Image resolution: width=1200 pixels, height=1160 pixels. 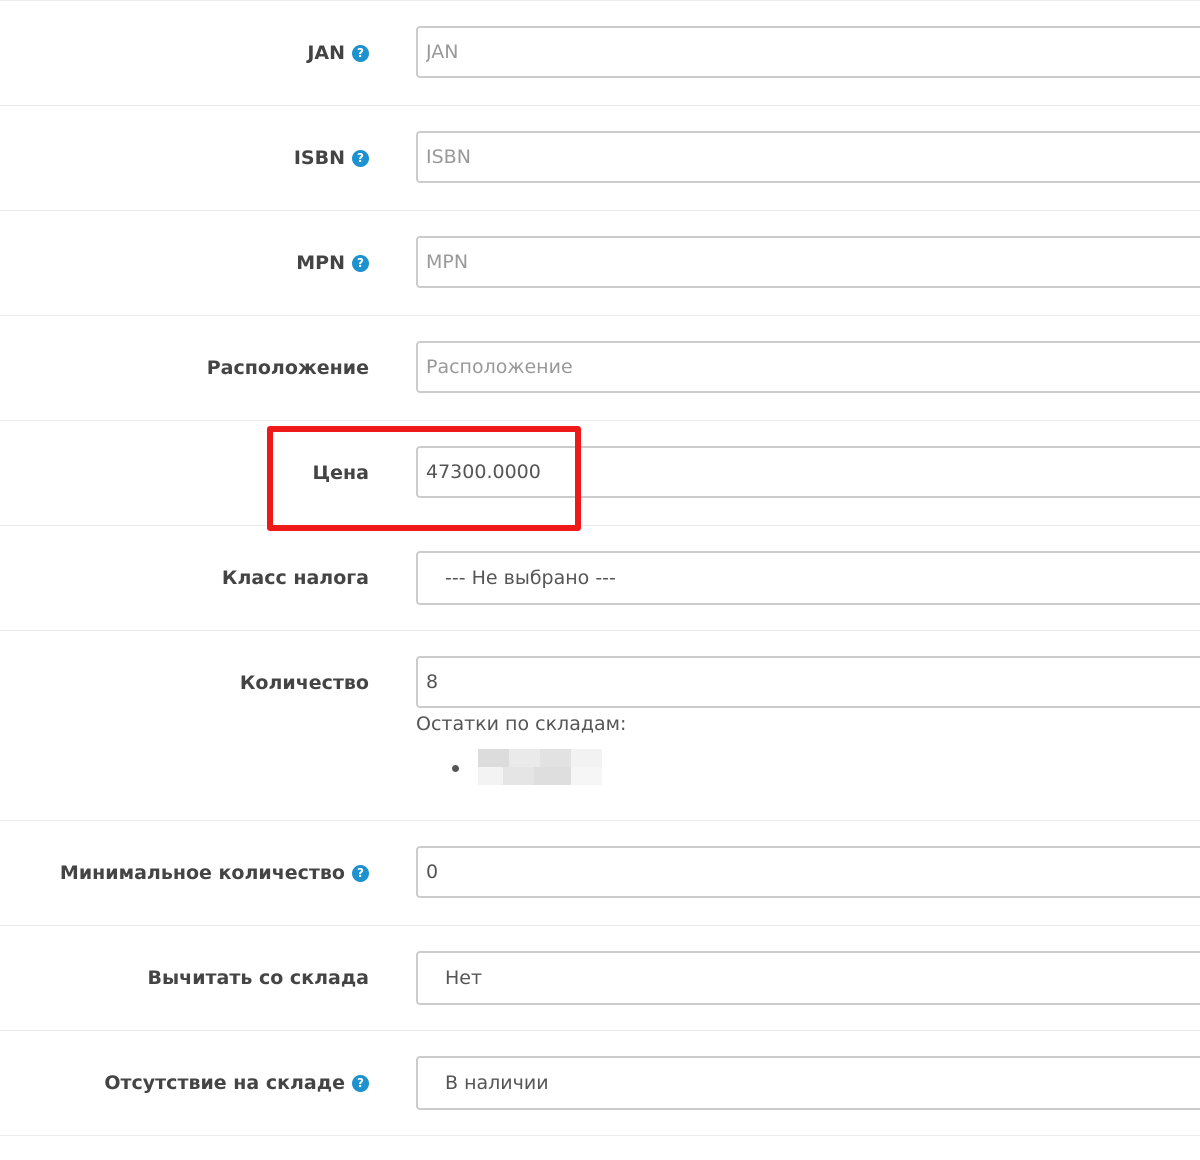 I want to click on out-of-stock-label: Отсутствие на складе, so click(x=224, y=1083).